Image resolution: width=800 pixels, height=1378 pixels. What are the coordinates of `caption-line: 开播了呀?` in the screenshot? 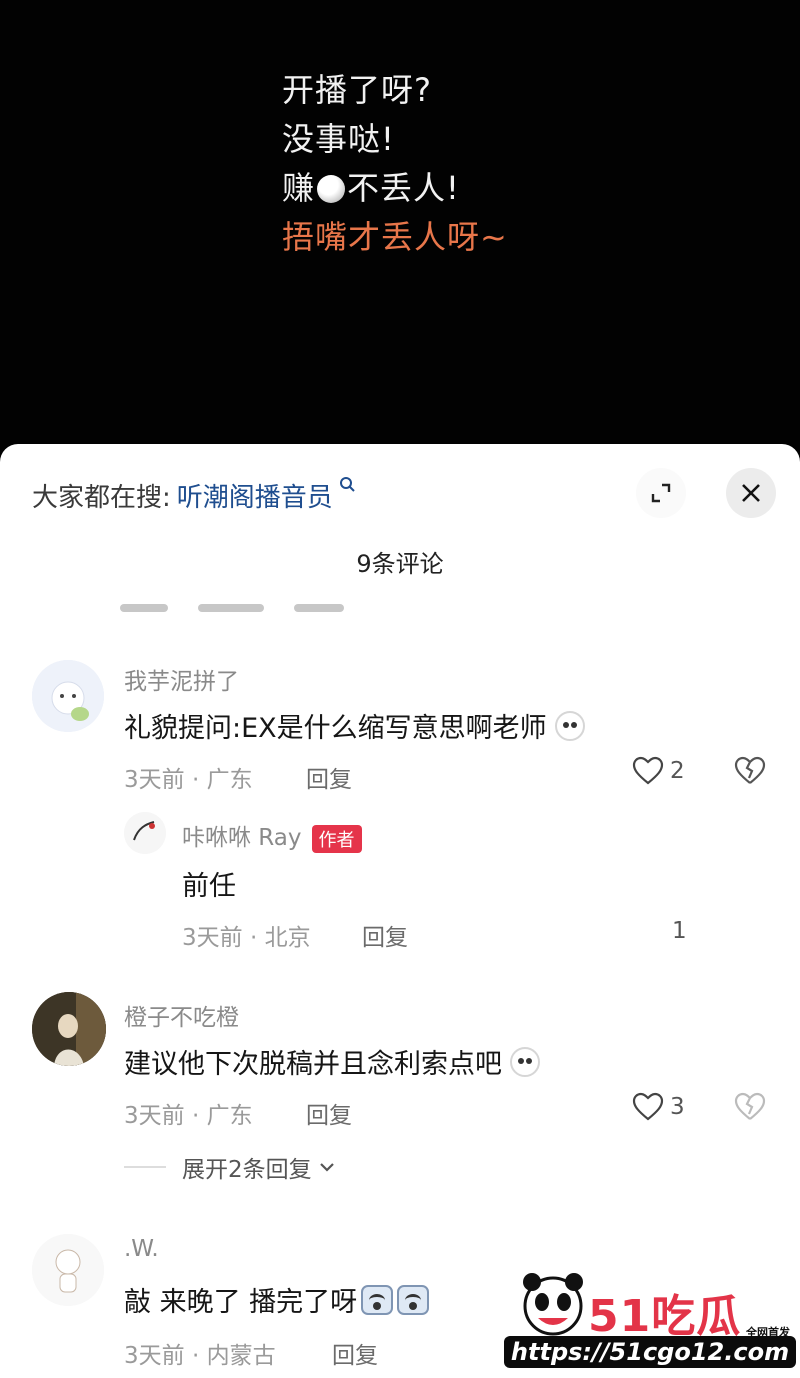 It's located at (357, 90).